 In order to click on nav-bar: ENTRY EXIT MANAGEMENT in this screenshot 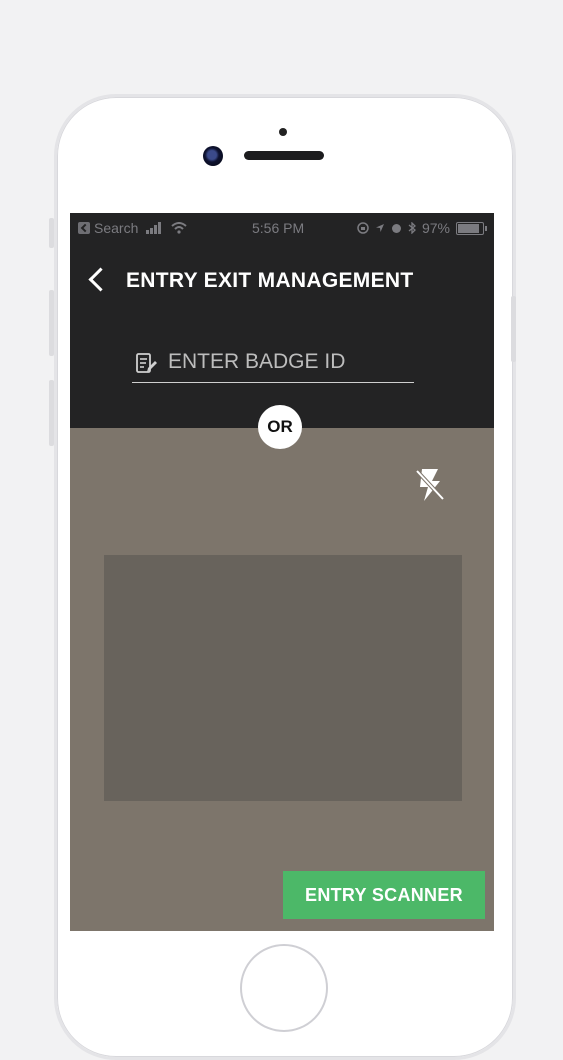, I will do `click(282, 282)`.